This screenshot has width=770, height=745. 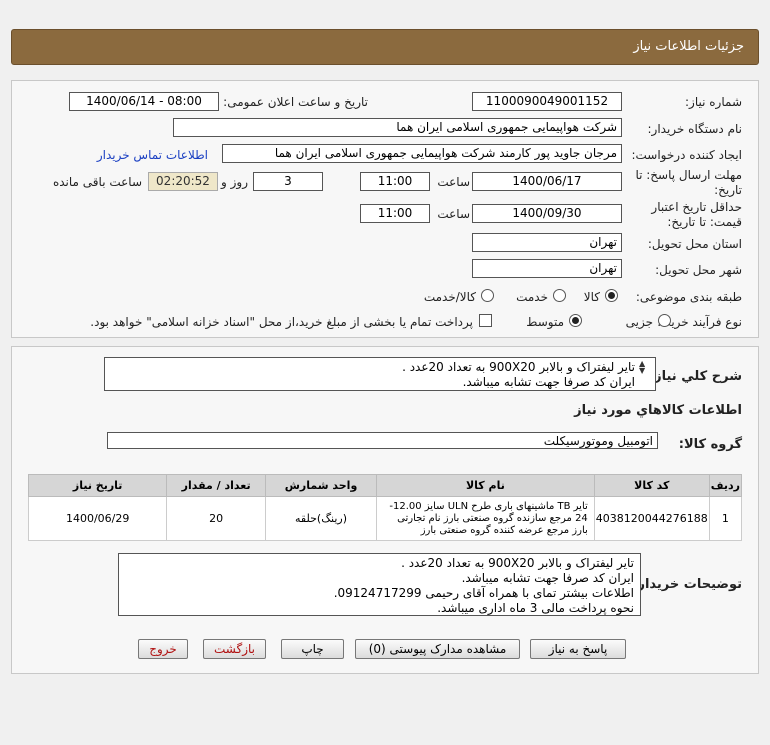 What do you see at coordinates (532, 297) in the screenshot?
I see `category-option-service: خدمت` at bounding box center [532, 297].